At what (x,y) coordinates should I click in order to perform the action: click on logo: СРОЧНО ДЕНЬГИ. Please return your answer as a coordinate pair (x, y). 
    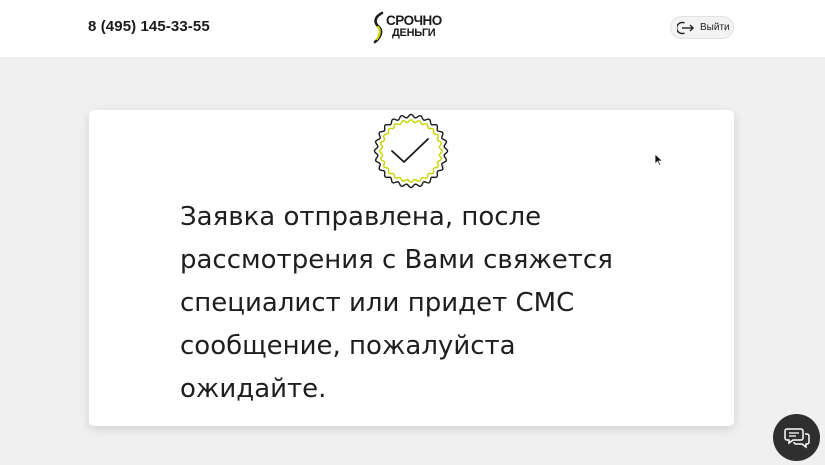
    Looking at the image, I should click on (413, 28).